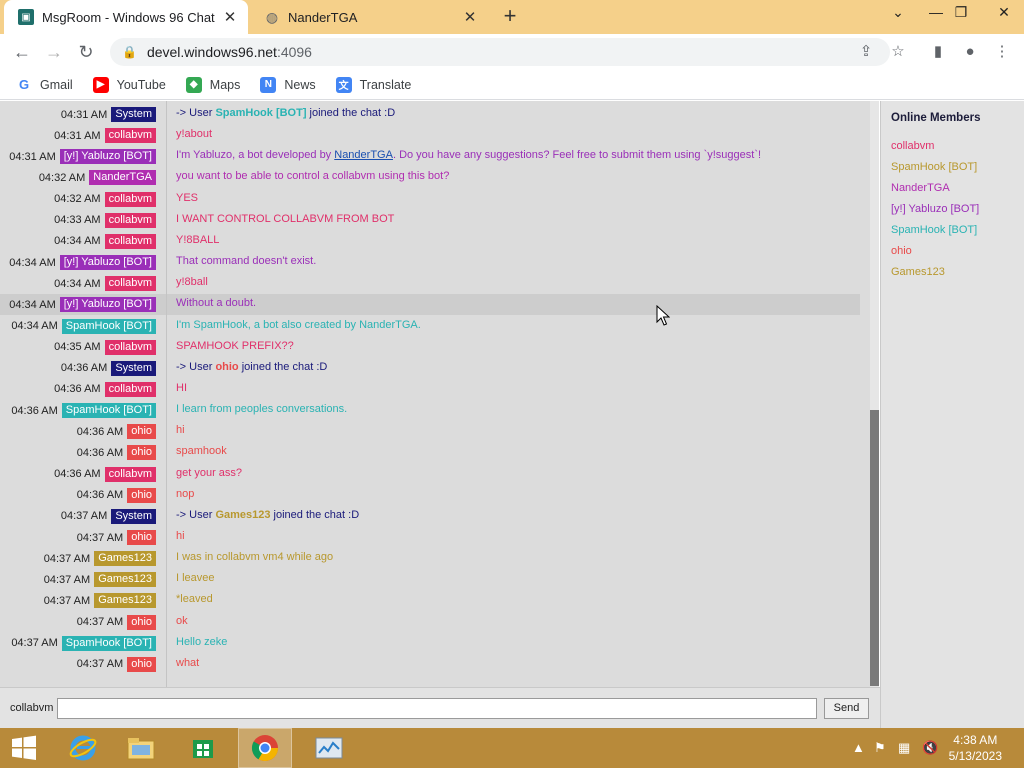 This screenshot has width=1024, height=768. I want to click on share-icon: ⇪, so click(866, 52).